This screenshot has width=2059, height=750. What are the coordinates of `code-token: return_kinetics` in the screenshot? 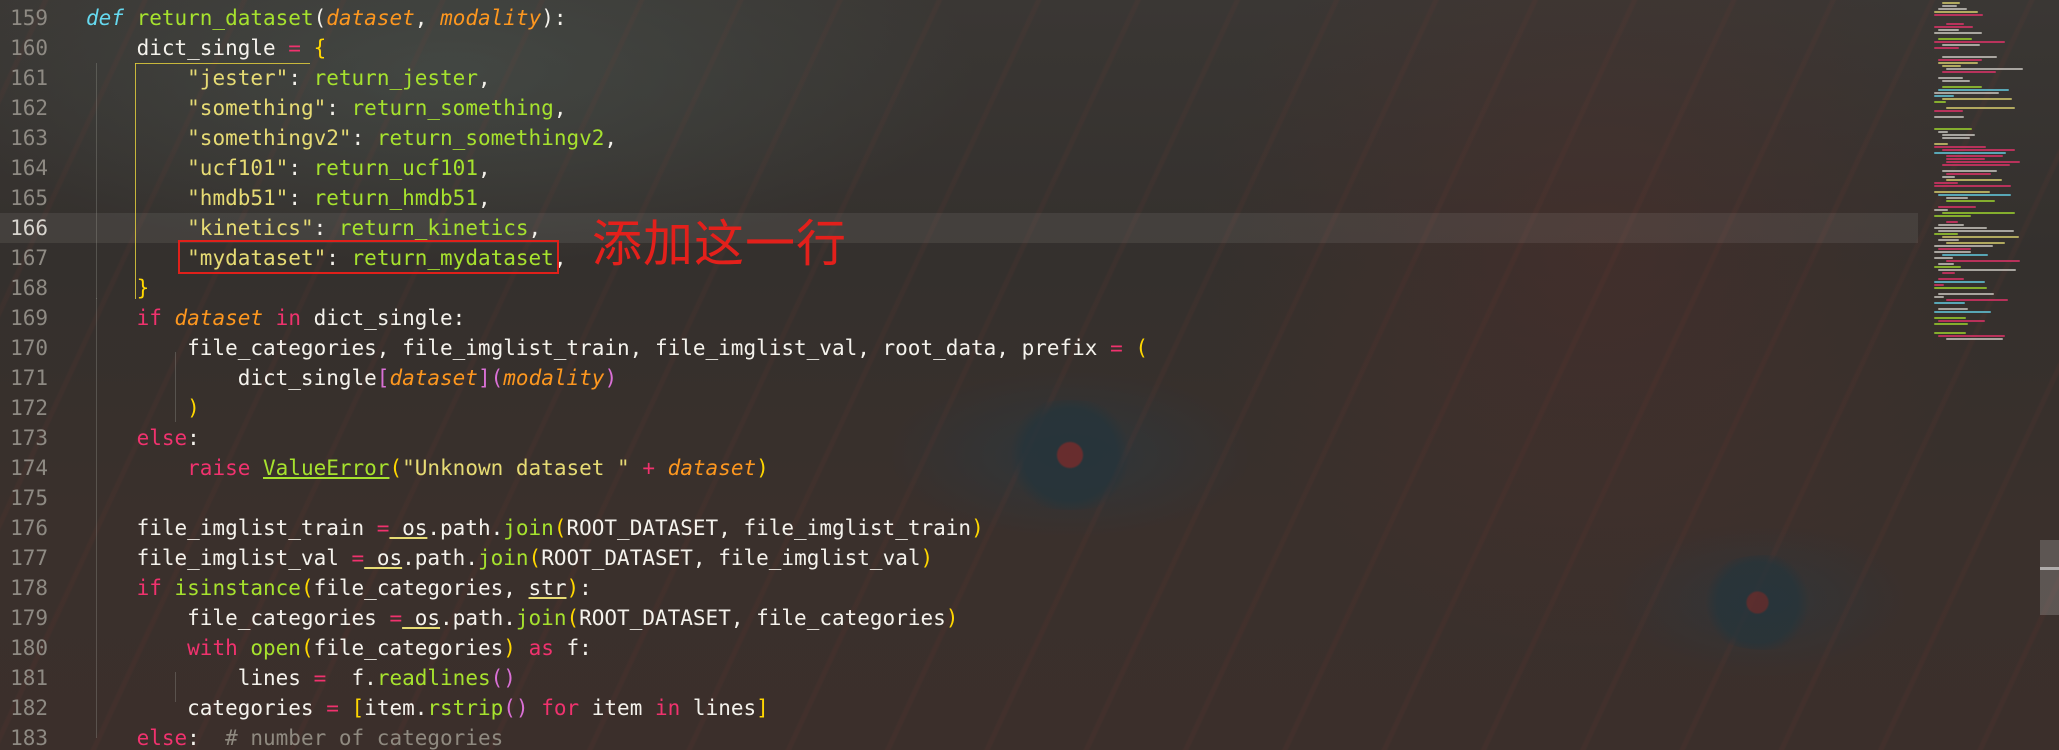 It's located at (433, 228).